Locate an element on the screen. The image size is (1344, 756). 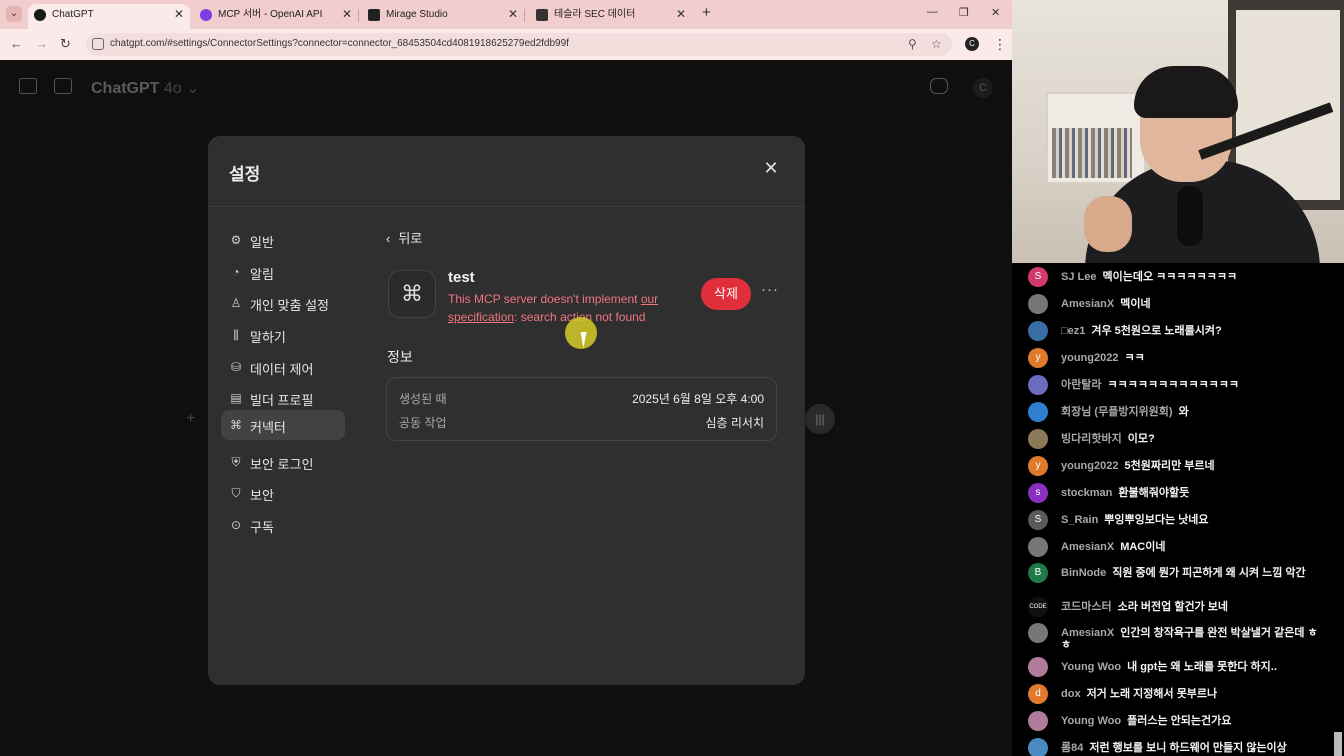
chat-text: 환불해줘야할듯 is located at coordinates (1154, 493).